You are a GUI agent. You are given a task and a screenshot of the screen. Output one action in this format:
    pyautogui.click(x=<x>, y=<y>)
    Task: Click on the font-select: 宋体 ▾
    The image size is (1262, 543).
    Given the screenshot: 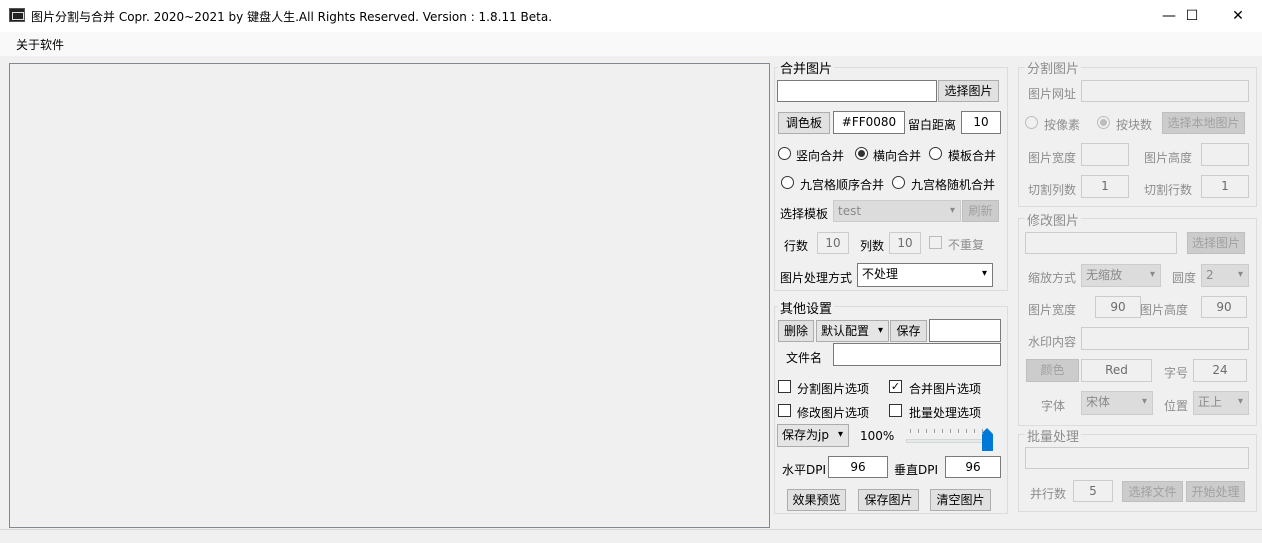 What is the action you would take?
    pyautogui.click(x=1117, y=403)
    